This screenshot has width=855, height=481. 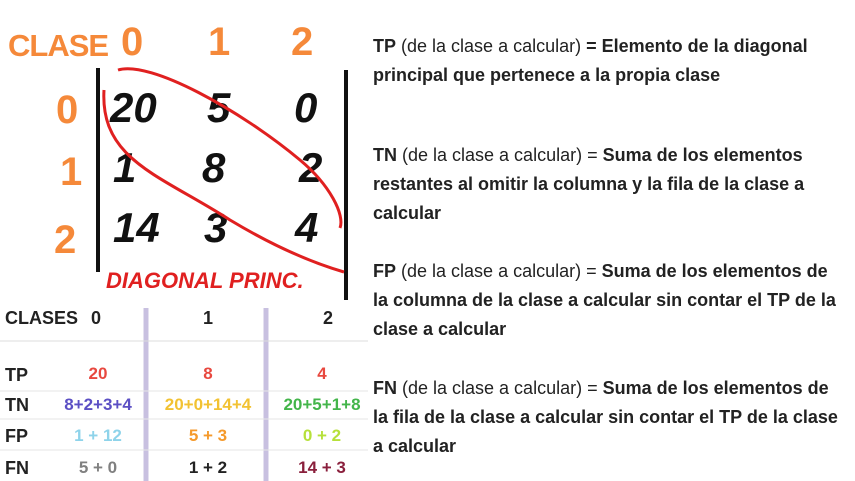 I want to click on table-cell-tn-2: 20+5+1+8, so click(x=322, y=404).